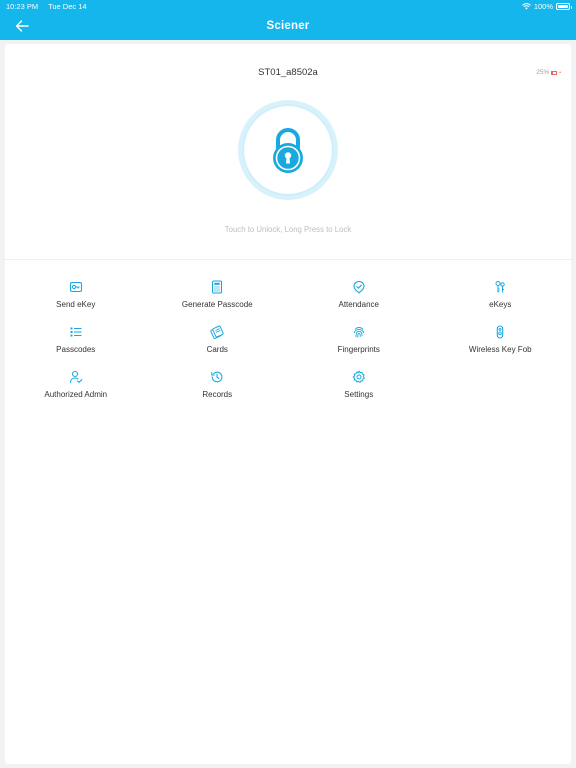 This screenshot has width=576, height=768. I want to click on lock-battery-text: 25%, so click(543, 72).